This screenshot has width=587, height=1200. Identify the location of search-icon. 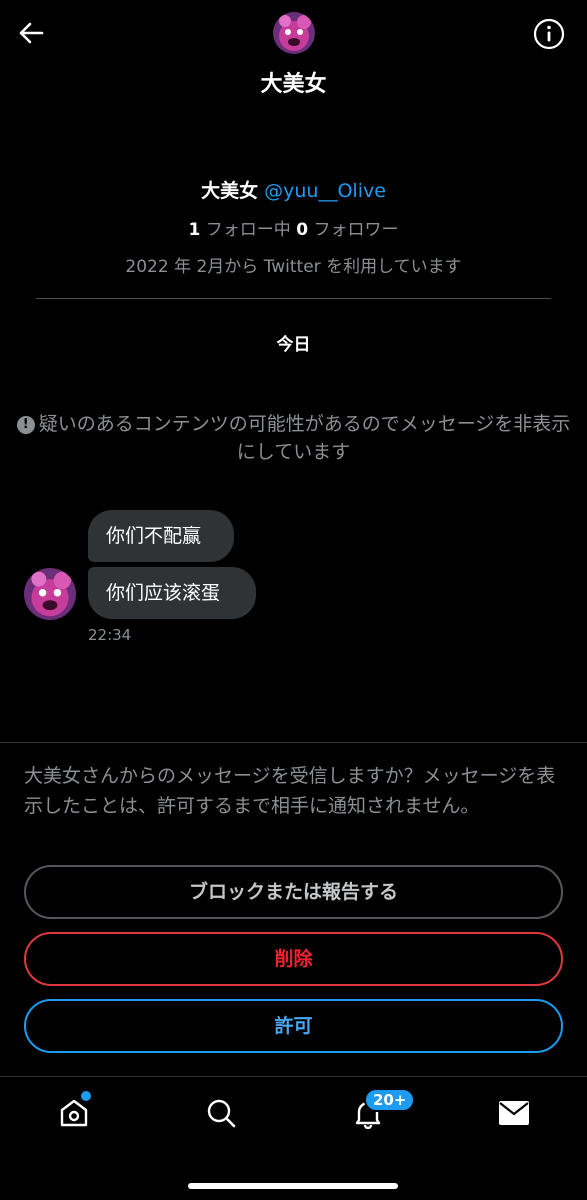
(221, 1113).